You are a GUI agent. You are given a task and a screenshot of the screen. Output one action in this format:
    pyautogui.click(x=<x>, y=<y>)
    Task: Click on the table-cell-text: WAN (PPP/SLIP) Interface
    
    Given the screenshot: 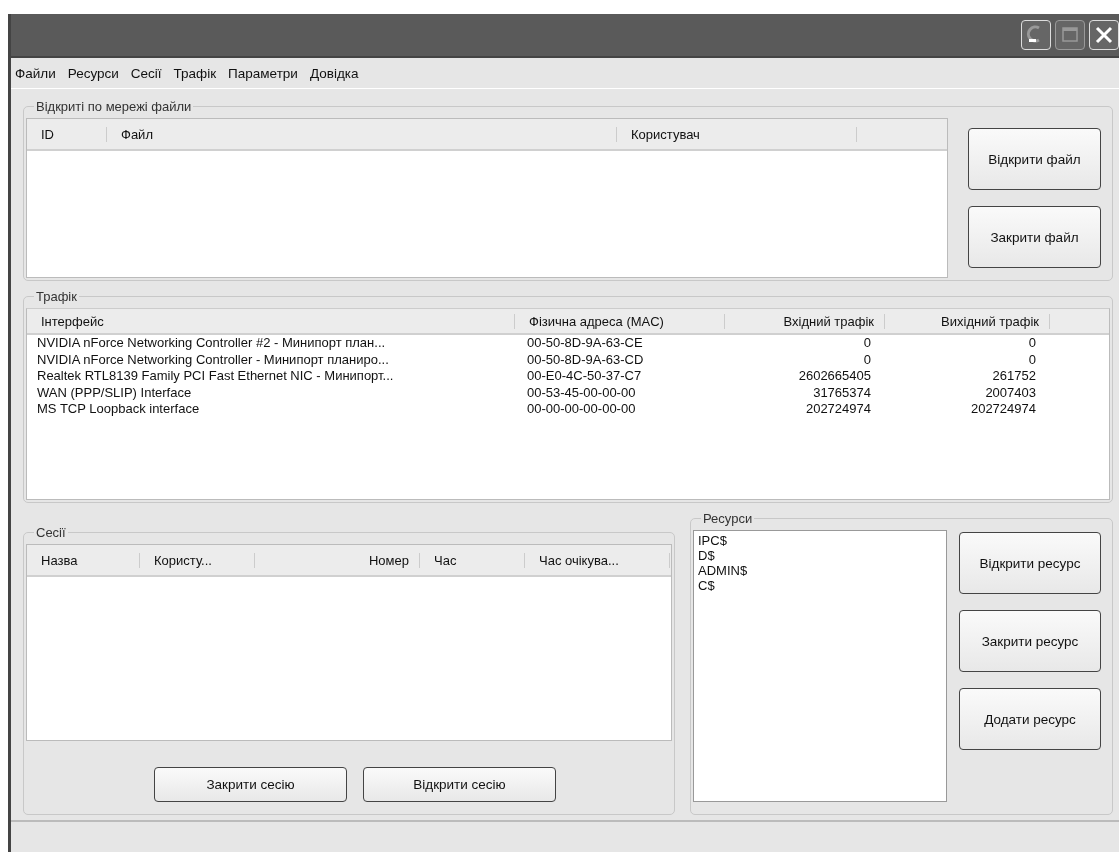 What is the action you would take?
    pyautogui.click(x=114, y=392)
    